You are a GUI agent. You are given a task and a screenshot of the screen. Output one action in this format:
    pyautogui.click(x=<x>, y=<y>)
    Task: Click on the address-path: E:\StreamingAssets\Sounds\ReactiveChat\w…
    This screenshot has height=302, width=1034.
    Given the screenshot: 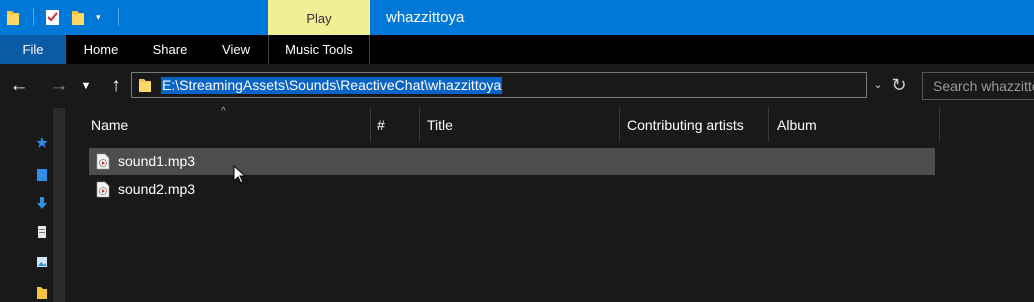 What is the action you would take?
    pyautogui.click(x=332, y=85)
    